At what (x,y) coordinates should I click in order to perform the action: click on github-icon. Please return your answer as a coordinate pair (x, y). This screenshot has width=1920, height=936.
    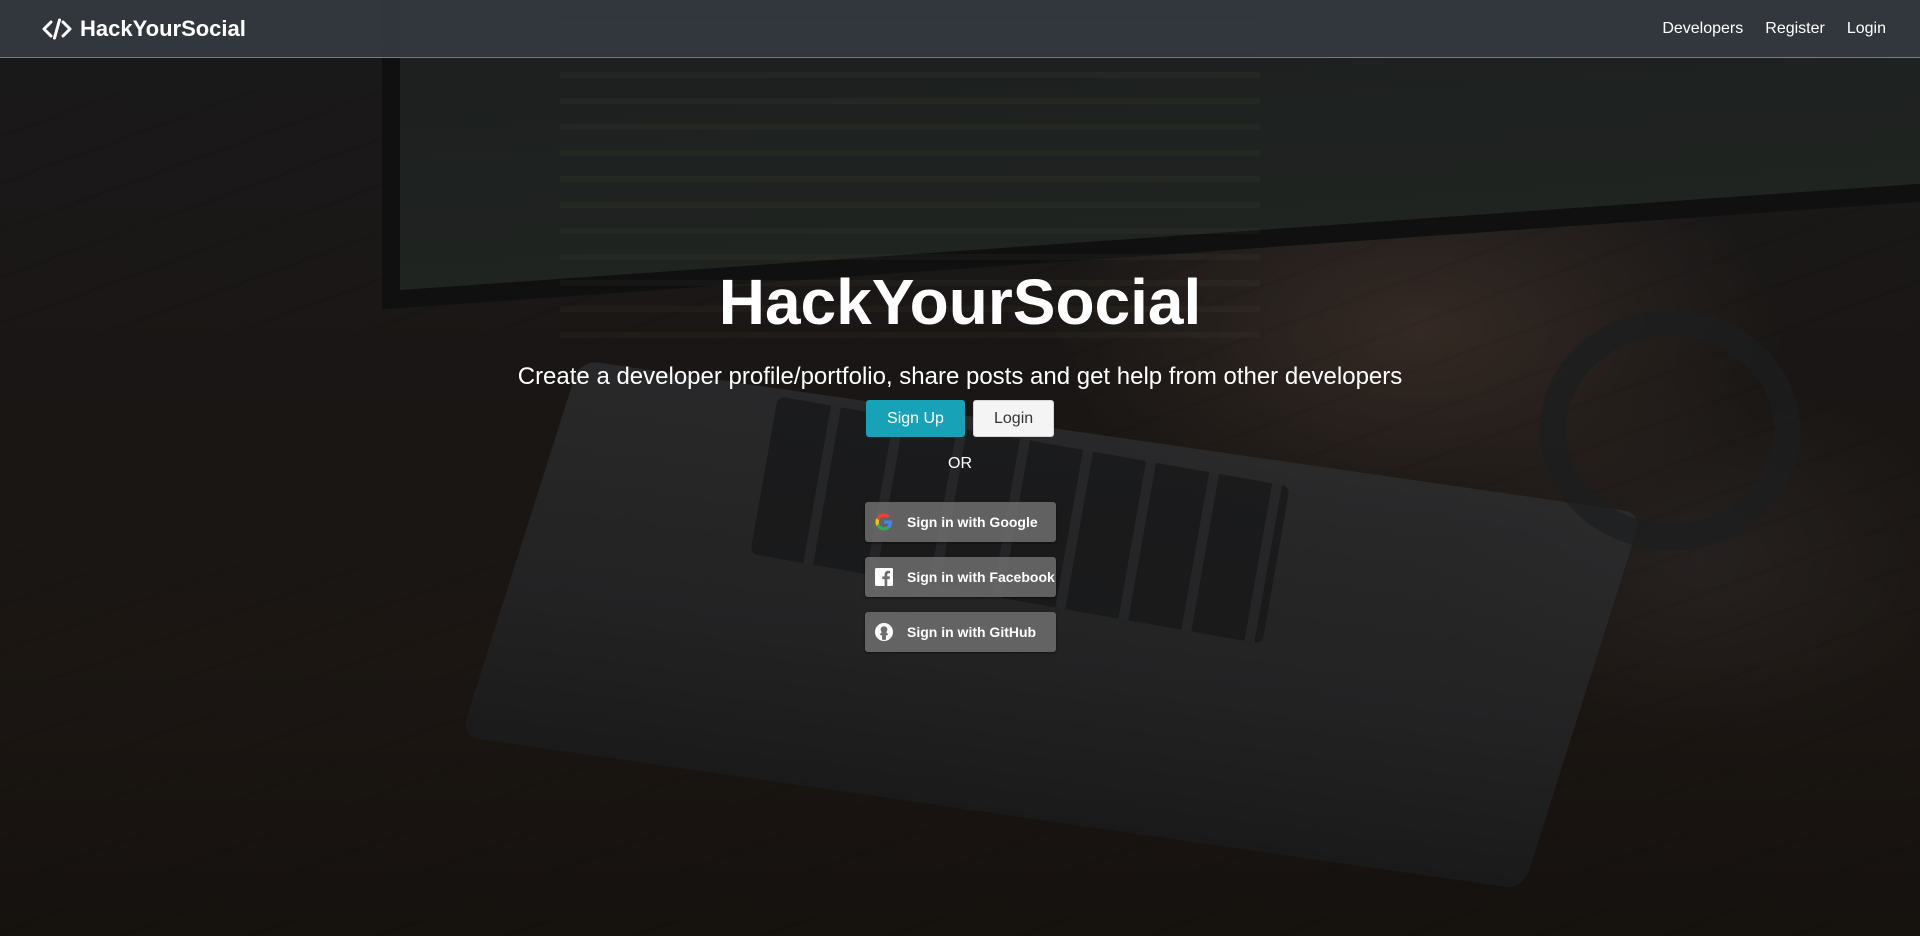
    Looking at the image, I should click on (884, 632).